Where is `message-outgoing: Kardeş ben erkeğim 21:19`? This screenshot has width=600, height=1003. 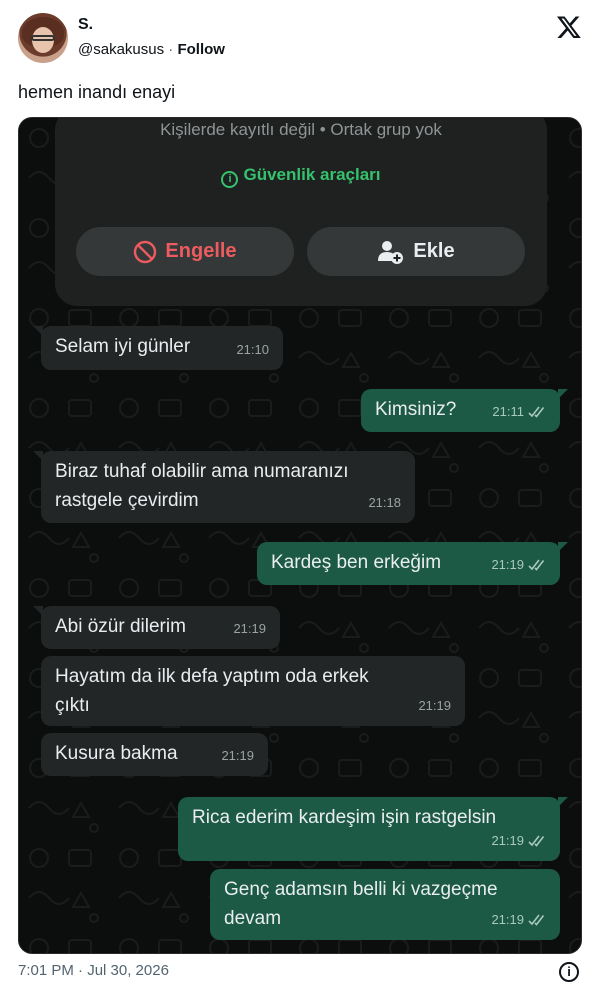
message-outgoing: Kardeş ben erkeğim 21:19 is located at coordinates (412, 563).